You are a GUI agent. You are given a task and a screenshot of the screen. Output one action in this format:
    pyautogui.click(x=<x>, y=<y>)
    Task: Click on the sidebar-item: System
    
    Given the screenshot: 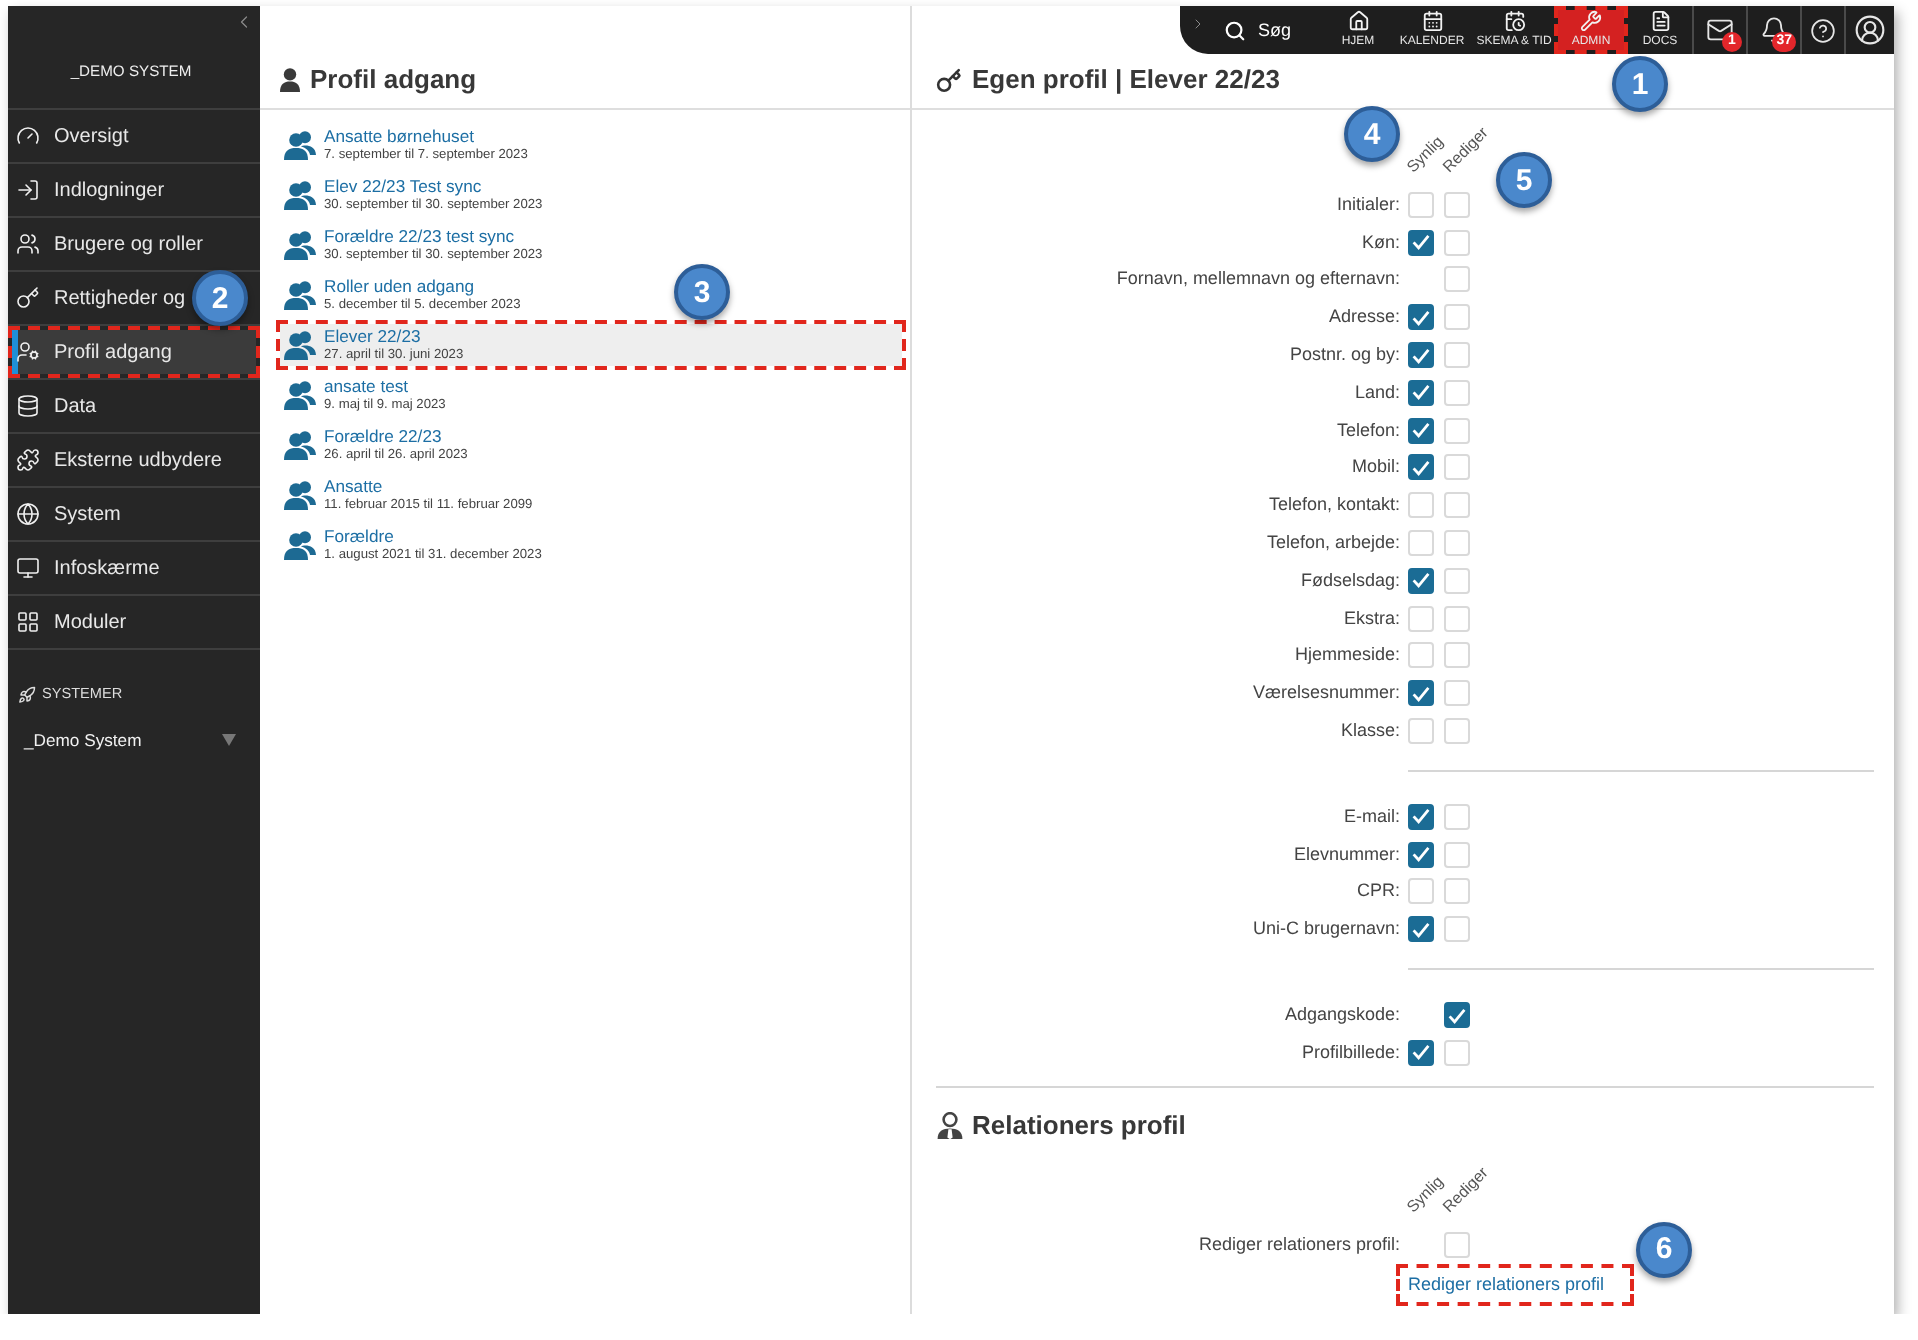 What is the action you would take?
    pyautogui.click(x=64, y=514)
    